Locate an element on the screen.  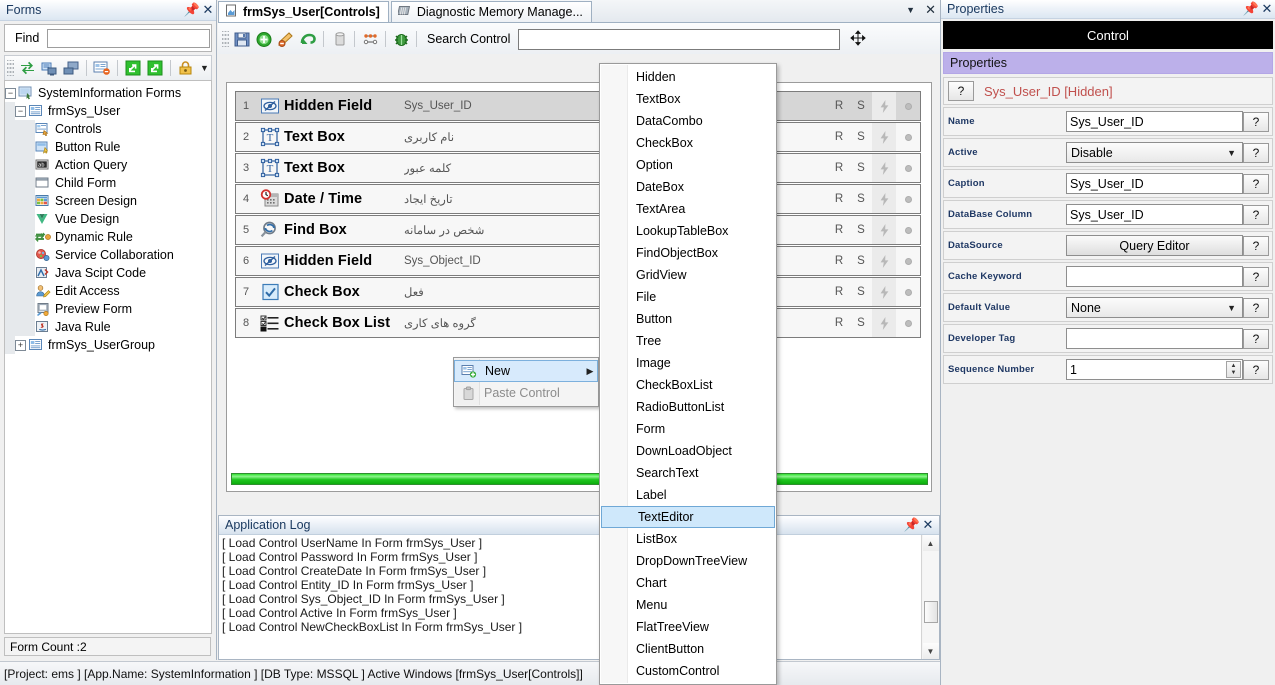
spinner-down-icon: ▼ is located at coordinates (1233, 374).